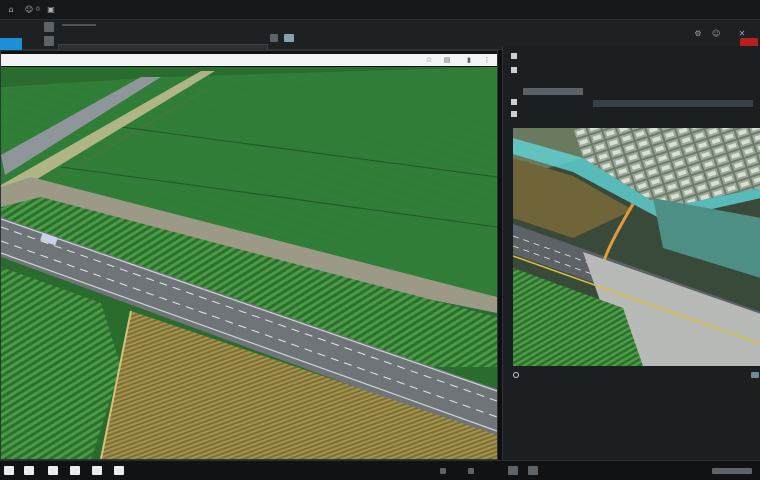 The height and width of the screenshot is (480, 760). Describe the element at coordinates (487, 60) in the screenshot. I see `more-icon: ⋮` at that location.